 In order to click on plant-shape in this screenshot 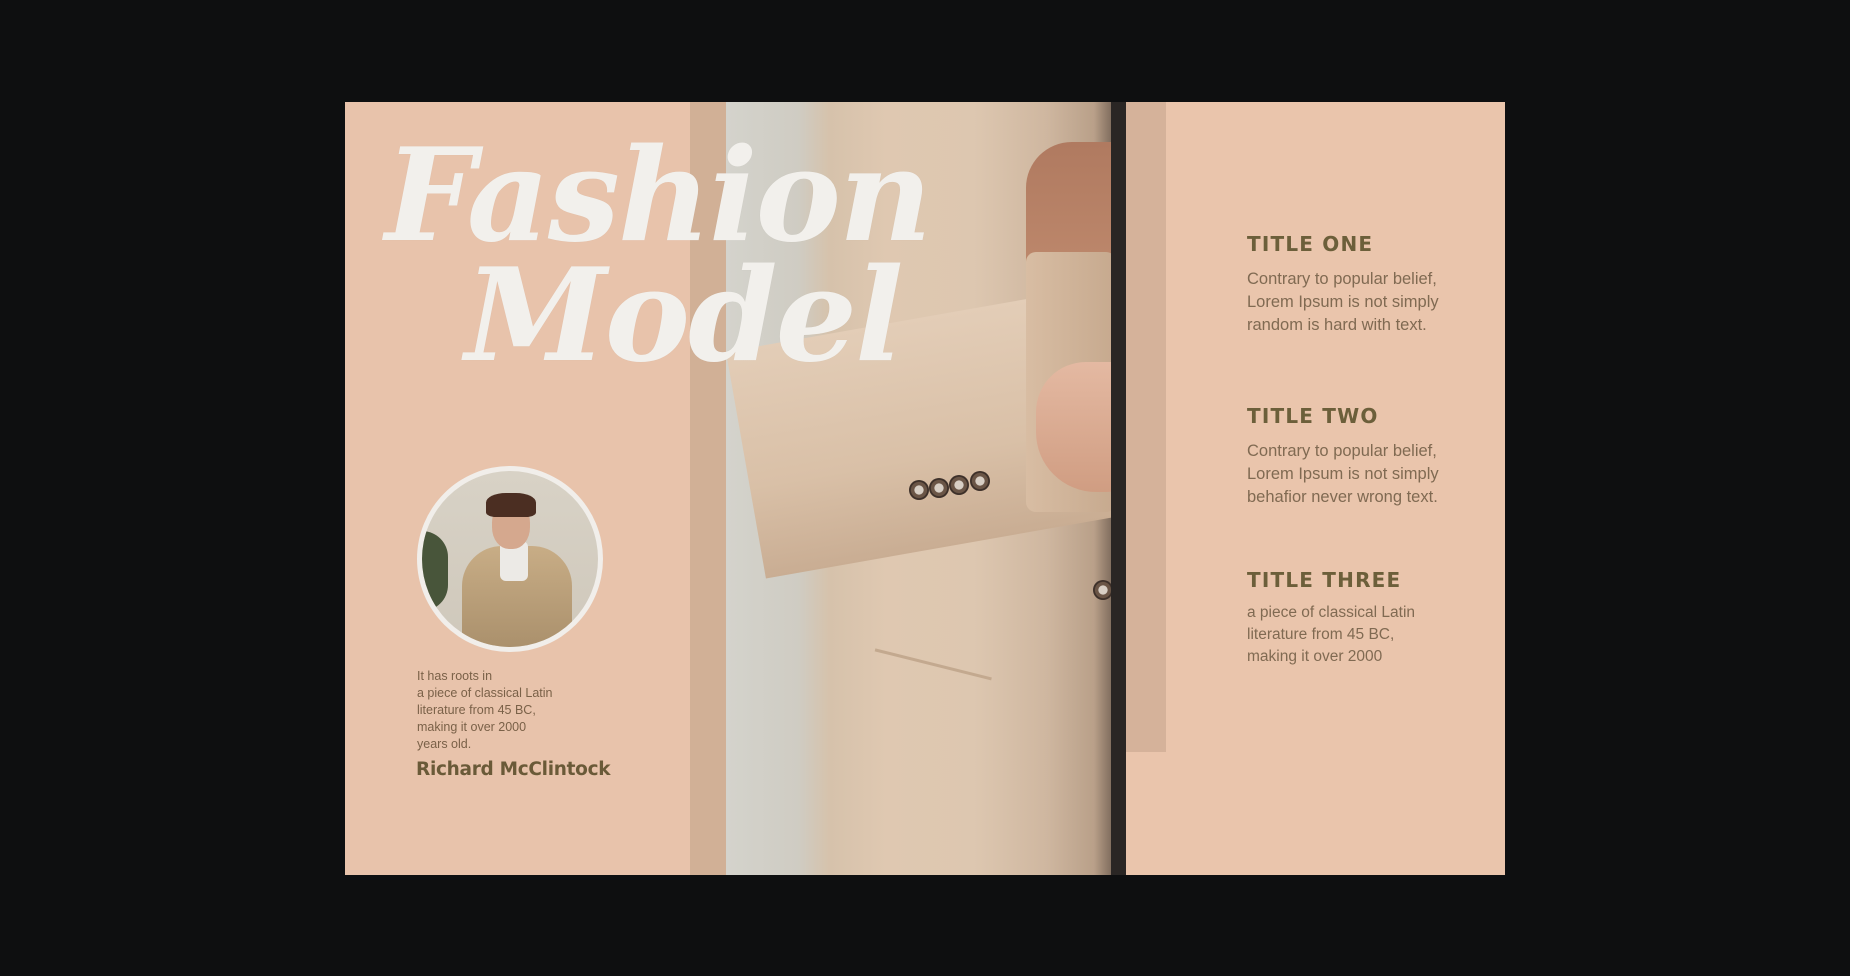, I will do `click(435, 571)`.